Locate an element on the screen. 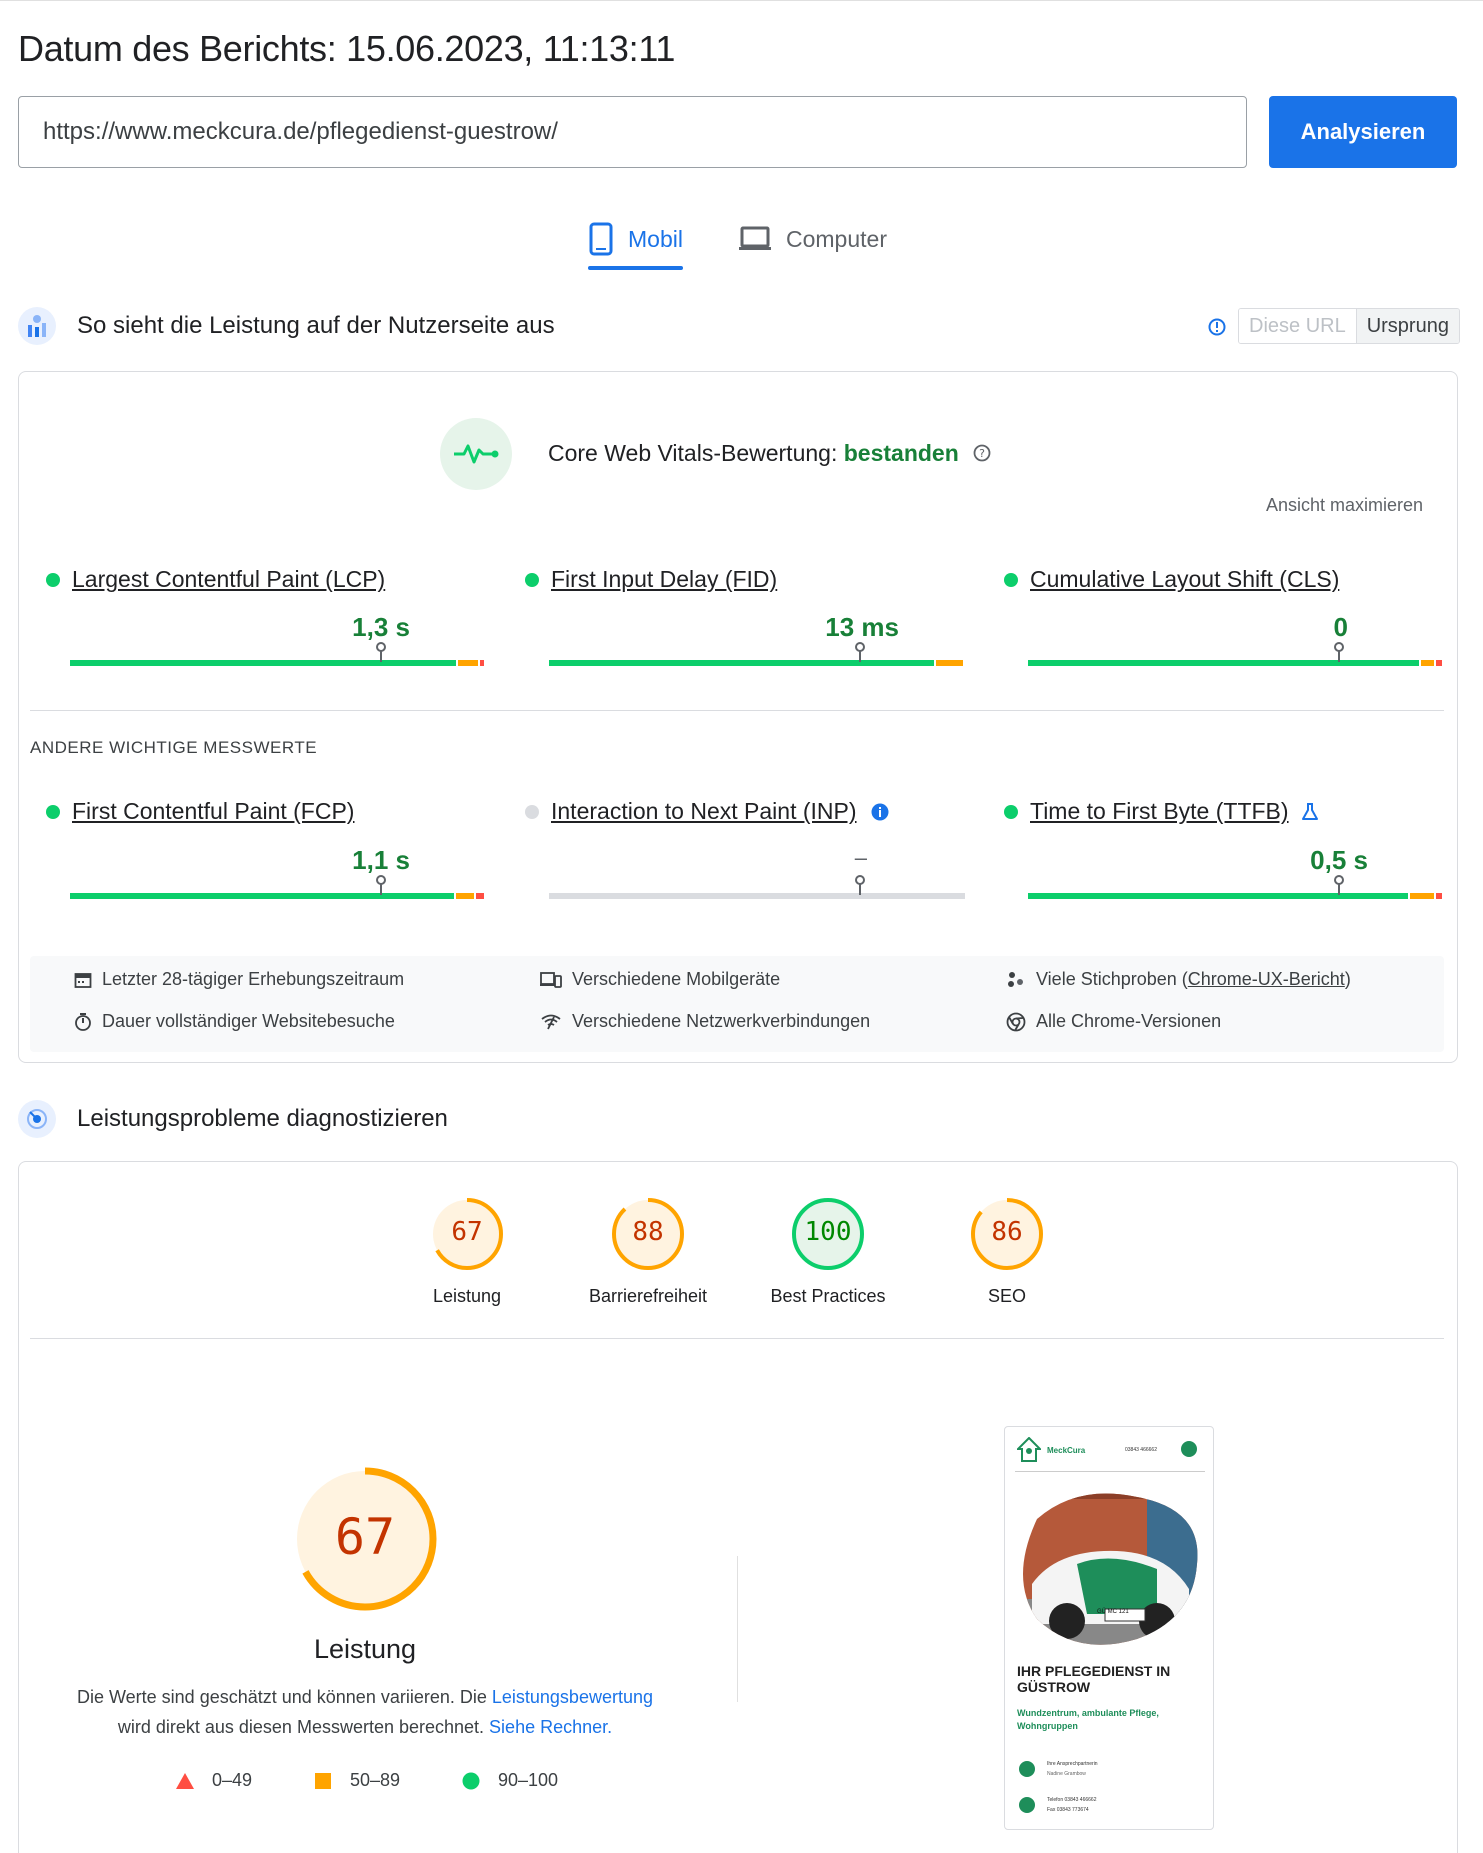  top-divider is located at coordinates (741, 0).